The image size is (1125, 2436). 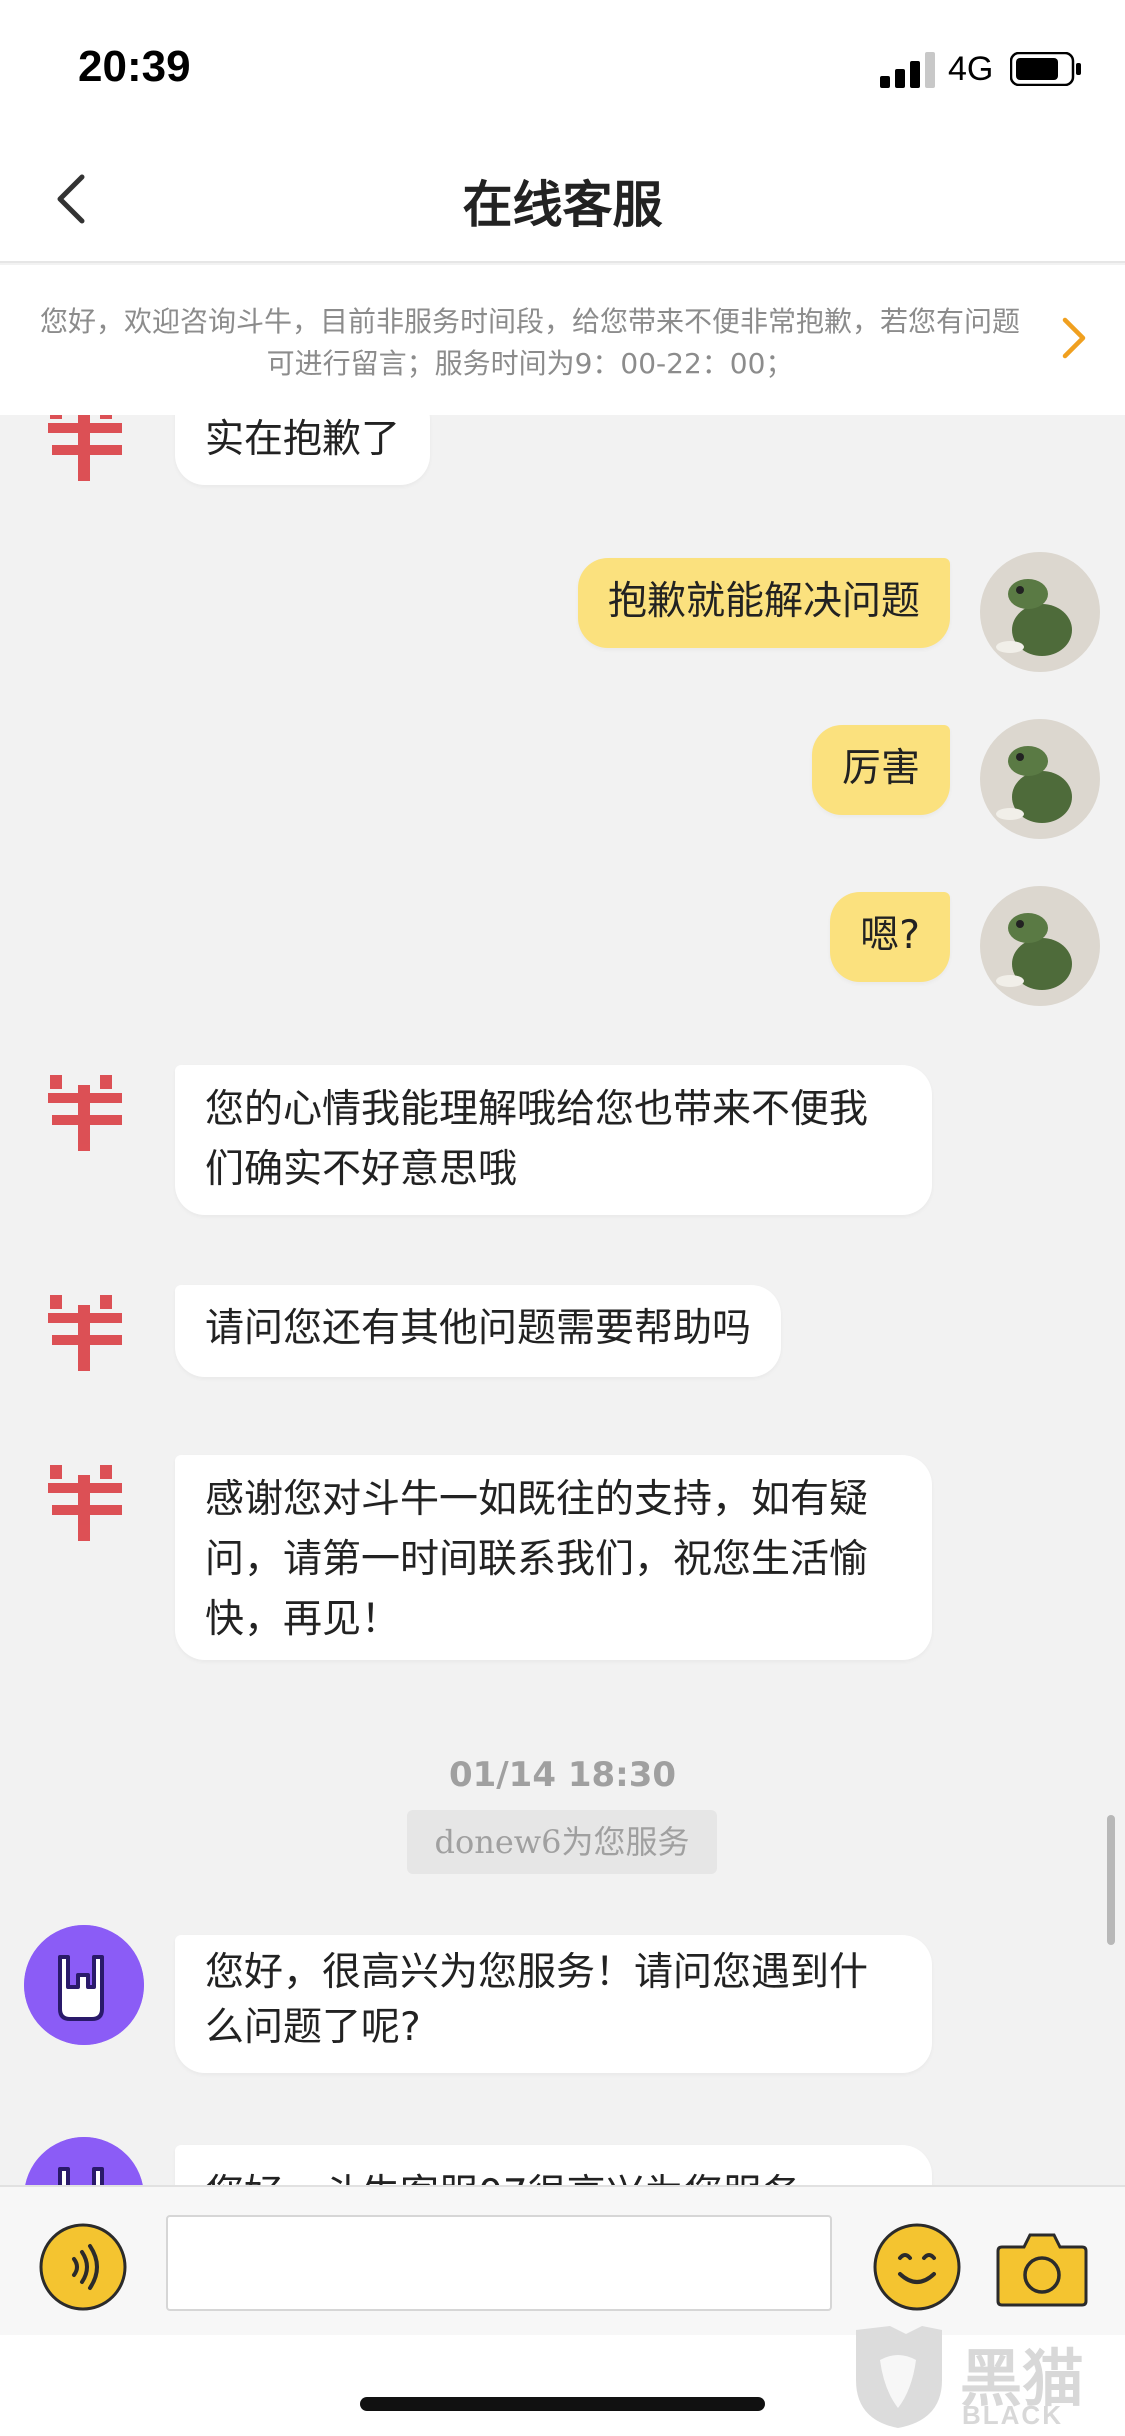 What do you see at coordinates (553, 1557) in the screenshot?
I see `message-bubble: 感谢您对斗牛一如既往的支持，如有疑问，请第一时间联系我们，祝您生活愉快，再见！` at bounding box center [553, 1557].